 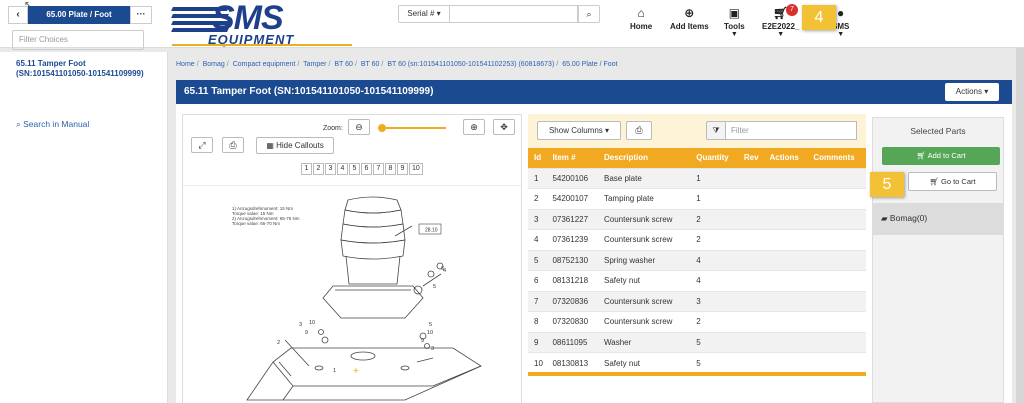 What do you see at coordinates (938, 219) in the screenshot?
I see `cart-group-bomag: ▰ Bomag(0)` at bounding box center [938, 219].